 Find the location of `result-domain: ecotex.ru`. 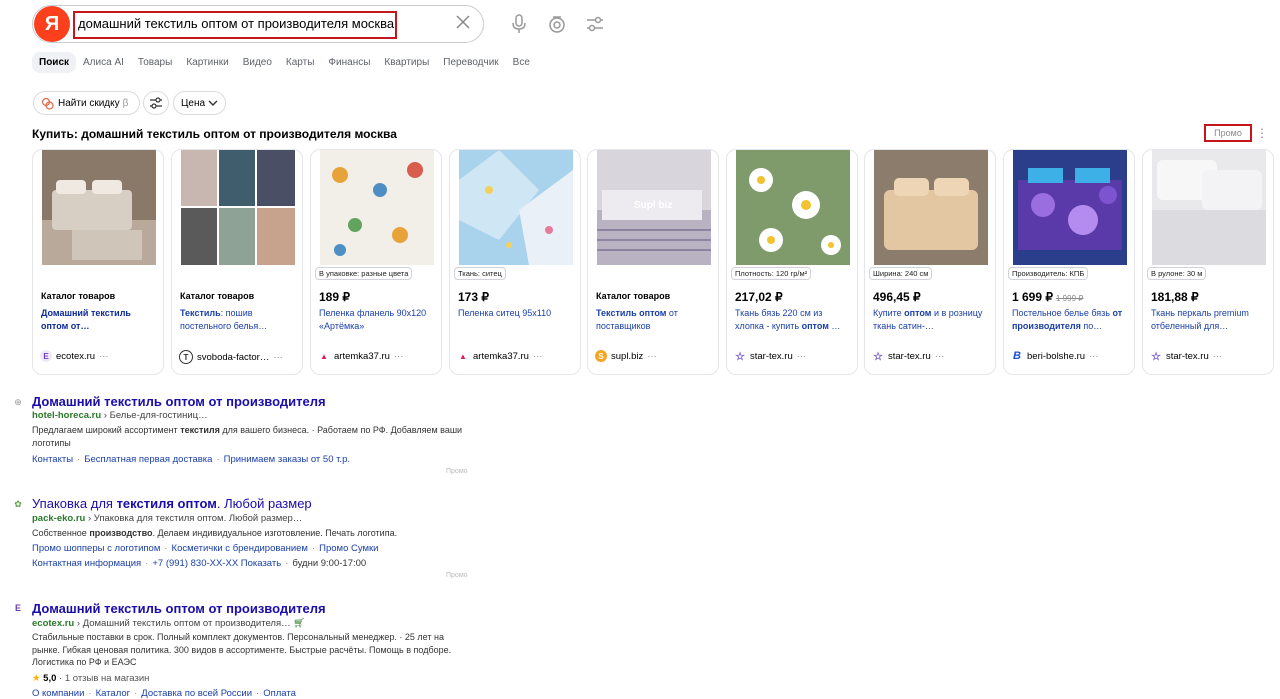

result-domain: ecotex.ru is located at coordinates (53, 623).